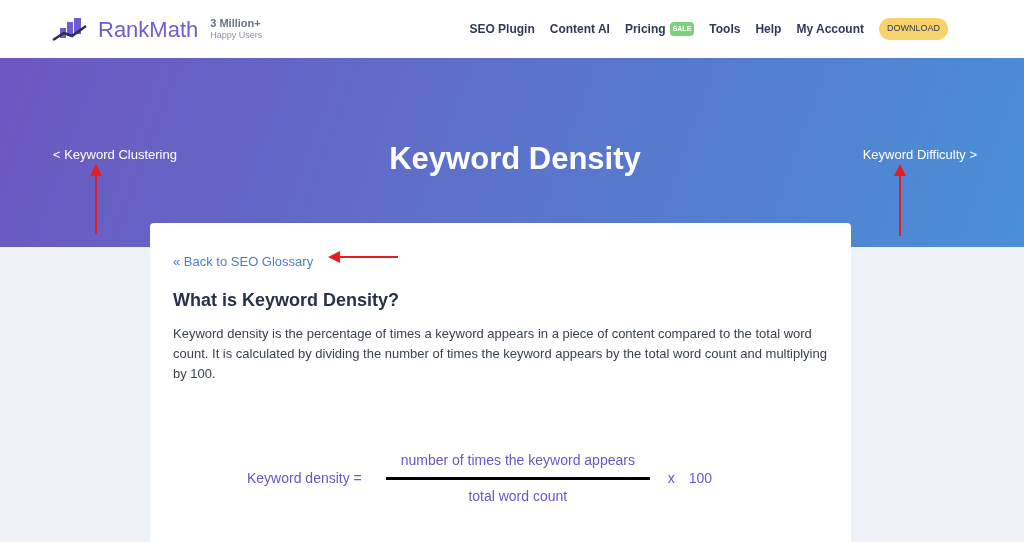  I want to click on nav-link: My Account, so click(830, 29).